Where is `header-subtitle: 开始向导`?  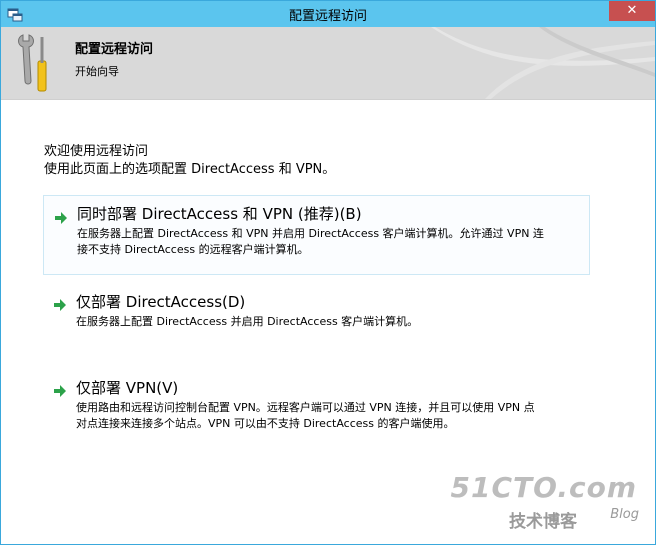
header-subtitle: 开始向导 is located at coordinates (97, 71).